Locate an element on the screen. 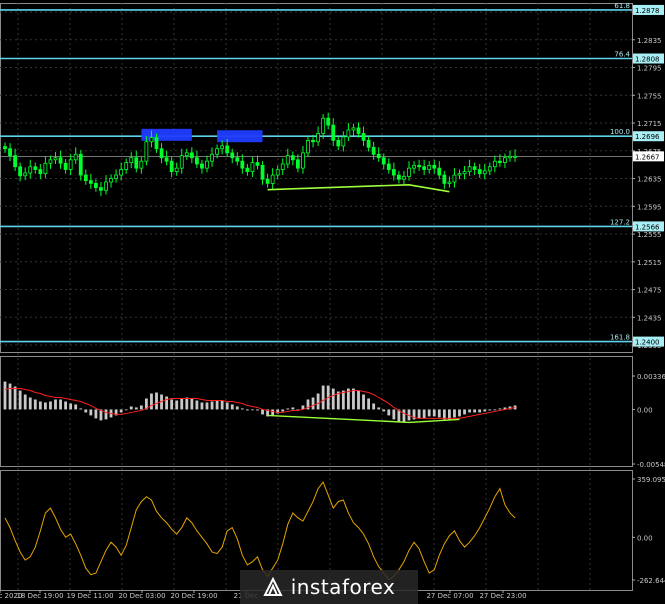  y-tick-label: 1.2435 is located at coordinates (649, 318).